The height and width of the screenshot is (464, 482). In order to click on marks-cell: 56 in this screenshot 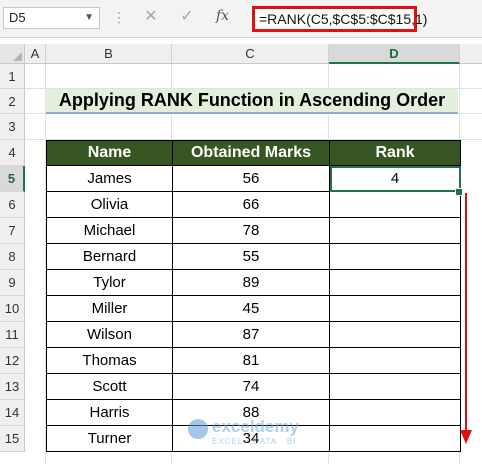, I will do `click(251, 178)`.